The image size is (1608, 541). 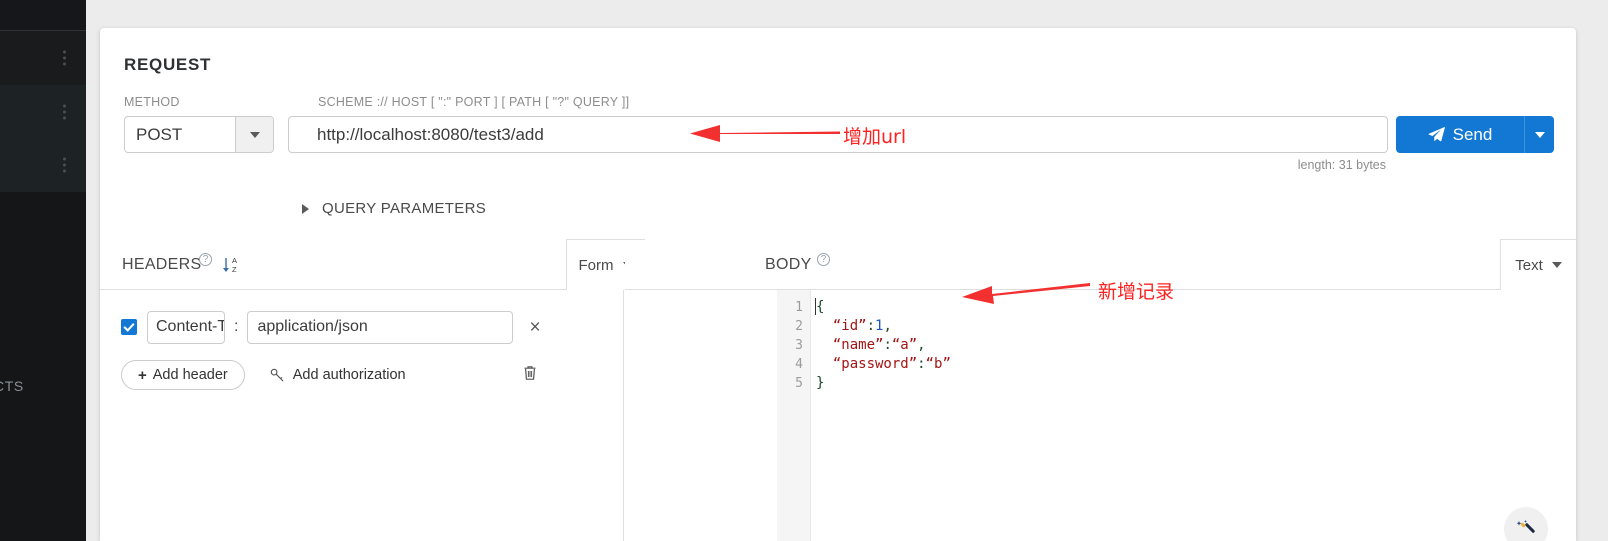 What do you see at coordinates (875, 137) in the screenshot?
I see `annotation-label-url: 增加url` at bounding box center [875, 137].